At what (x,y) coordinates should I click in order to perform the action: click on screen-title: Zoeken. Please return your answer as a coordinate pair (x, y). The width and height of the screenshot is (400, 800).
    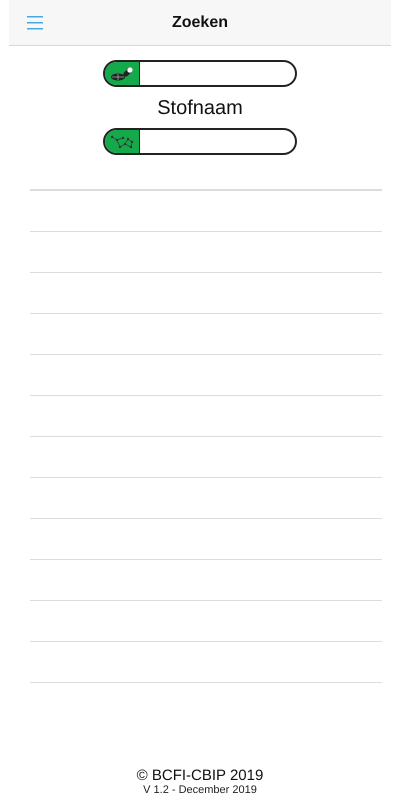
    Looking at the image, I should click on (200, 23).